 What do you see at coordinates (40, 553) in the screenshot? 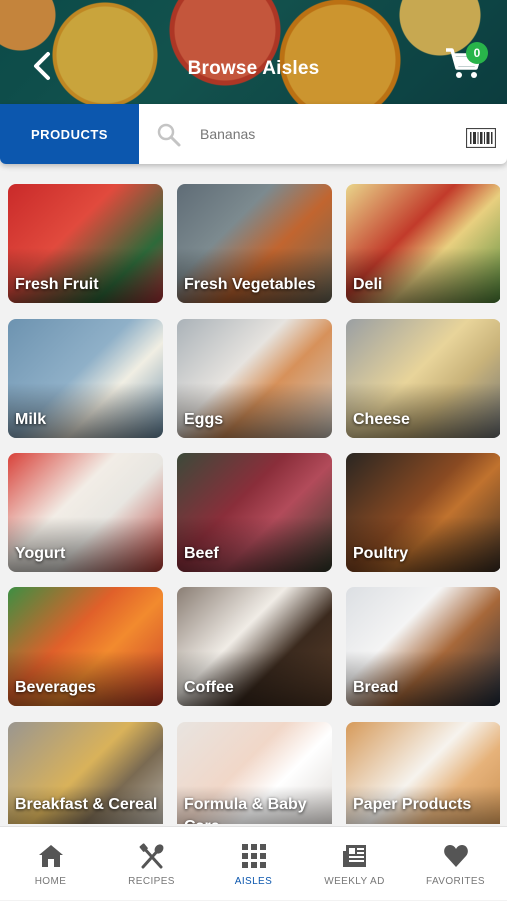
I see `aisle-label: Yogurt` at bounding box center [40, 553].